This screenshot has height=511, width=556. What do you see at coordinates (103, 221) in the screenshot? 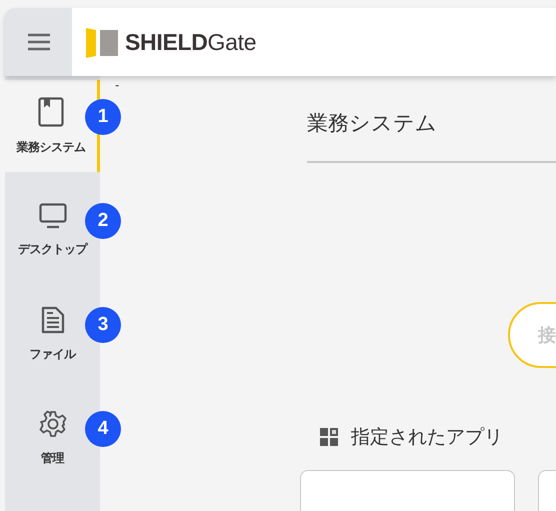
I see `number-badge: 2` at bounding box center [103, 221].